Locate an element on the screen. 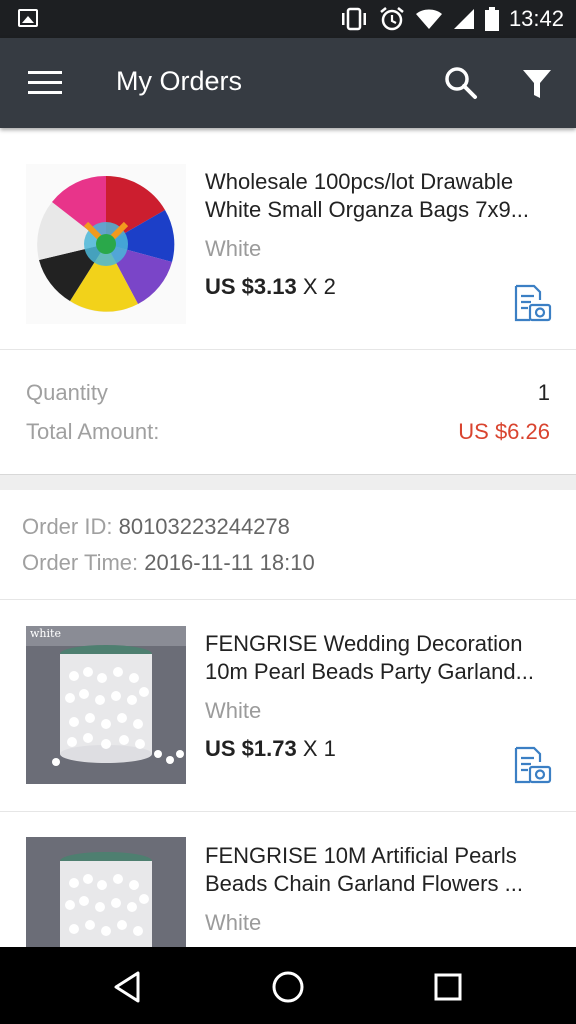 This screenshot has height=1024, width=576. recents-icon is located at coordinates (448, 987).